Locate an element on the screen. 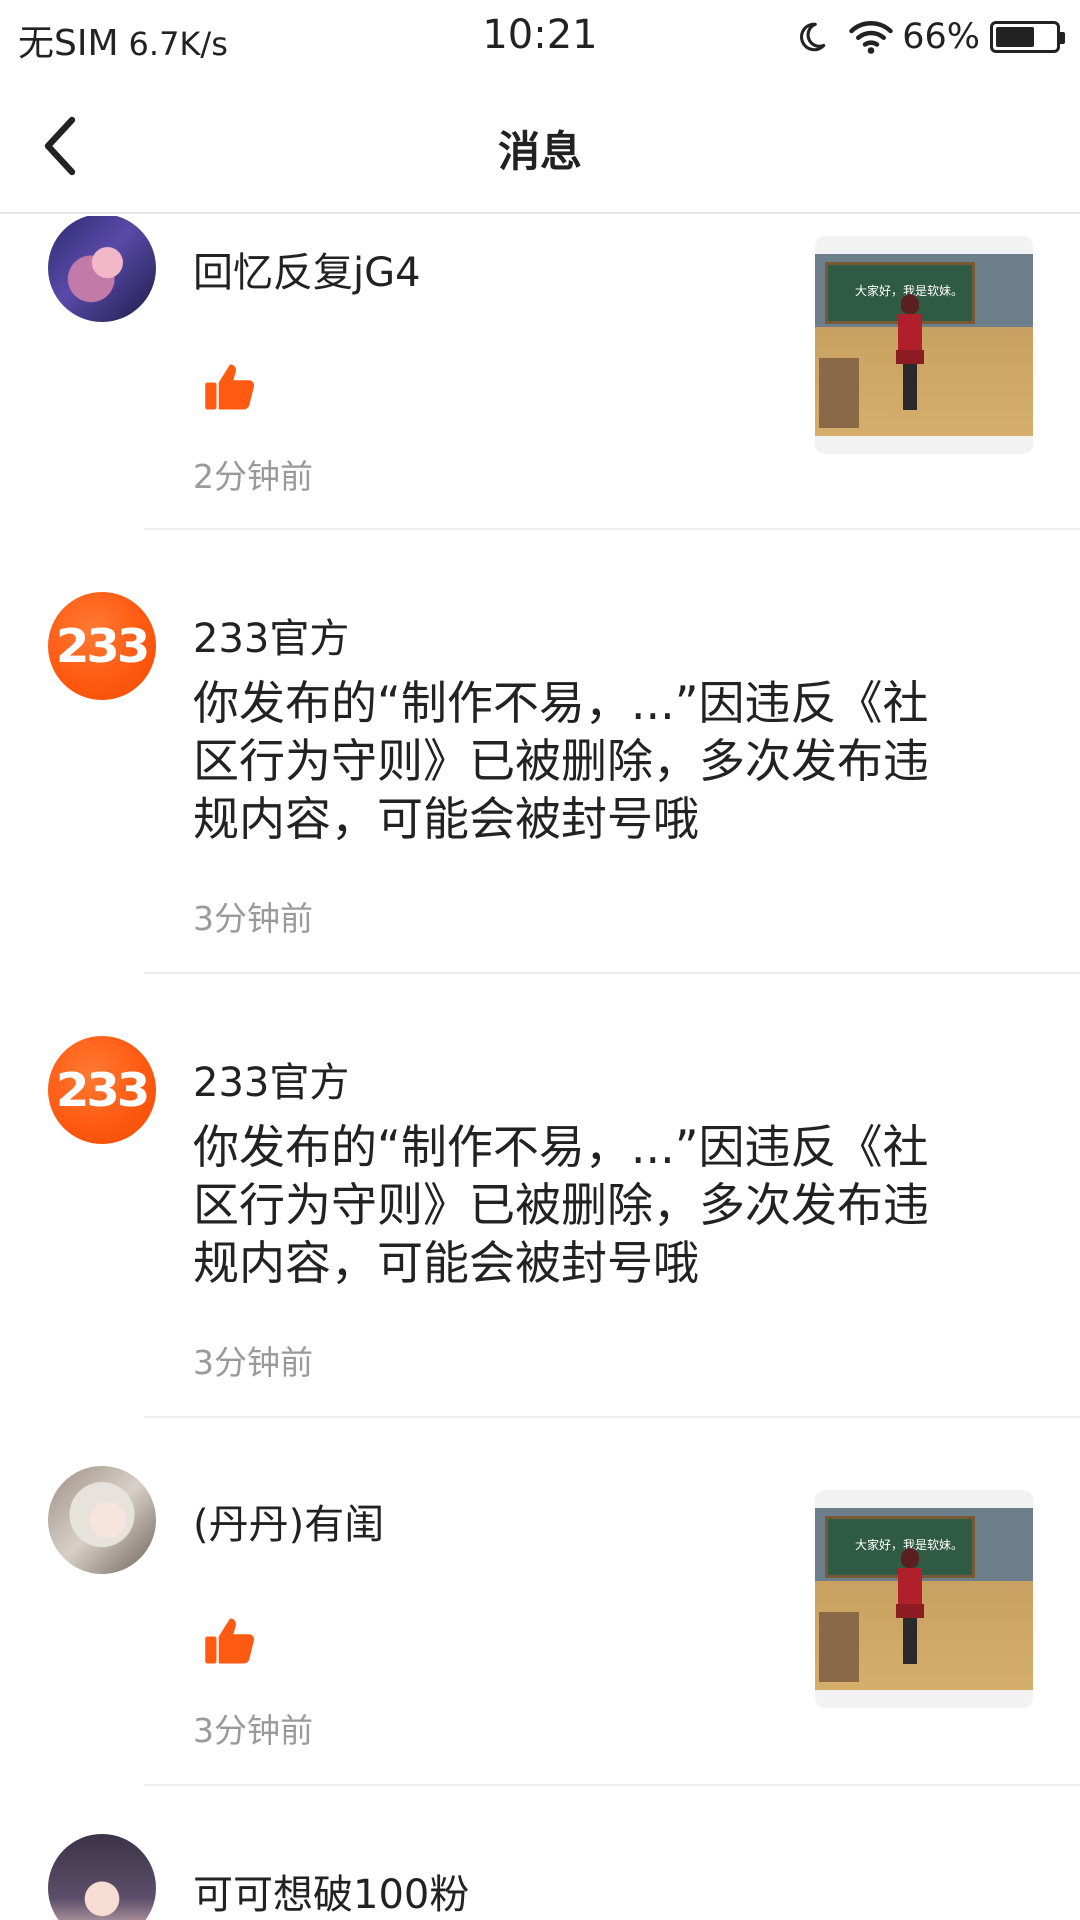  page-title: 消息 is located at coordinates (539, 151).